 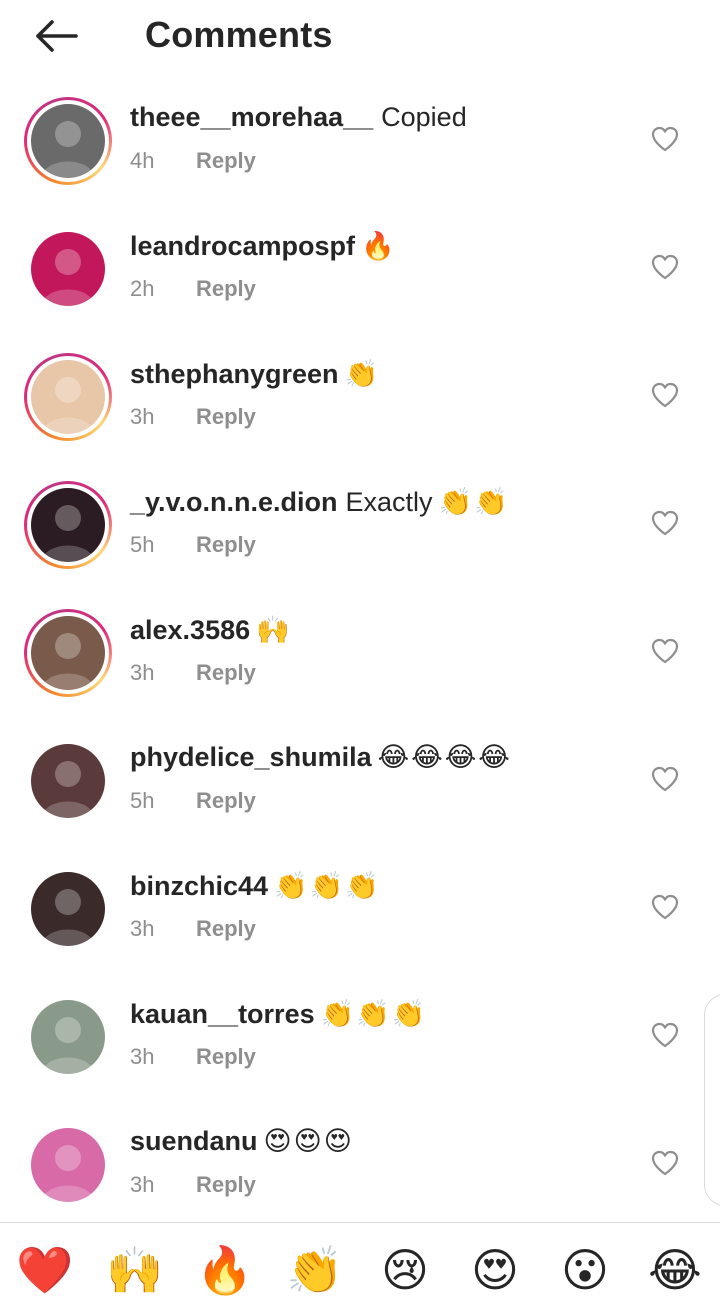 What do you see at coordinates (360, 136) in the screenshot?
I see `comment-row: theee__morehaa__ Copied 4h Reply` at bounding box center [360, 136].